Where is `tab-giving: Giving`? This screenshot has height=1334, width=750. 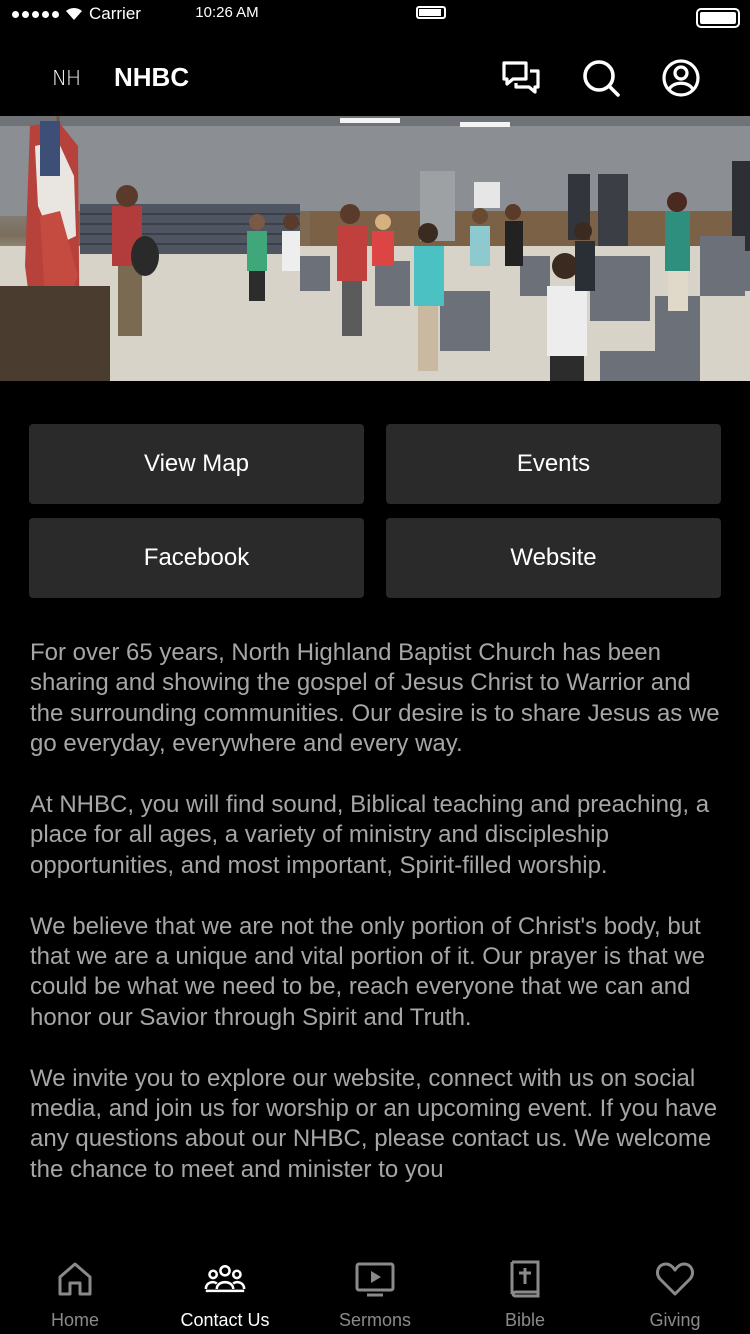
tab-giving: Giving is located at coordinates (675, 1289).